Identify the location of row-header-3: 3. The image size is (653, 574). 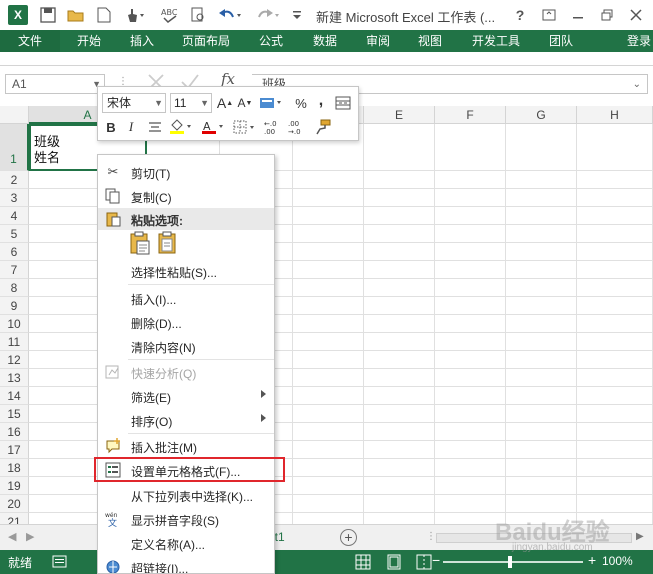
(14, 198).